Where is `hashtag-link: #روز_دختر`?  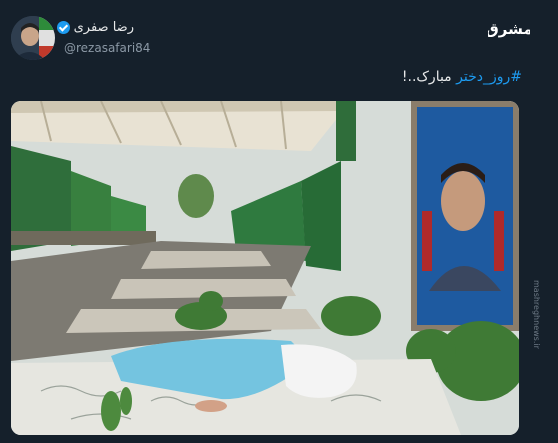 hashtag-link: #روز_دختر is located at coordinates (489, 77).